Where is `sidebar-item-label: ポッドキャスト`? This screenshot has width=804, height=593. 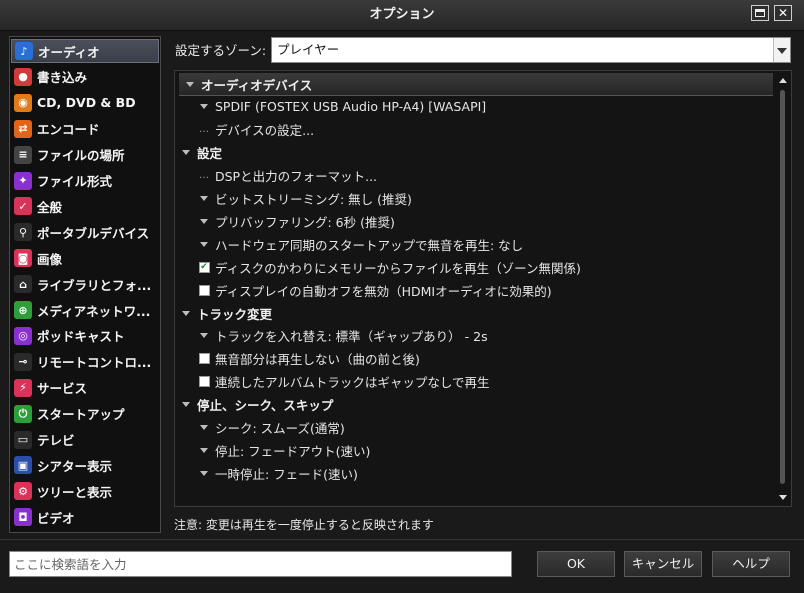 sidebar-item-label: ポッドキャスト is located at coordinates (81, 337).